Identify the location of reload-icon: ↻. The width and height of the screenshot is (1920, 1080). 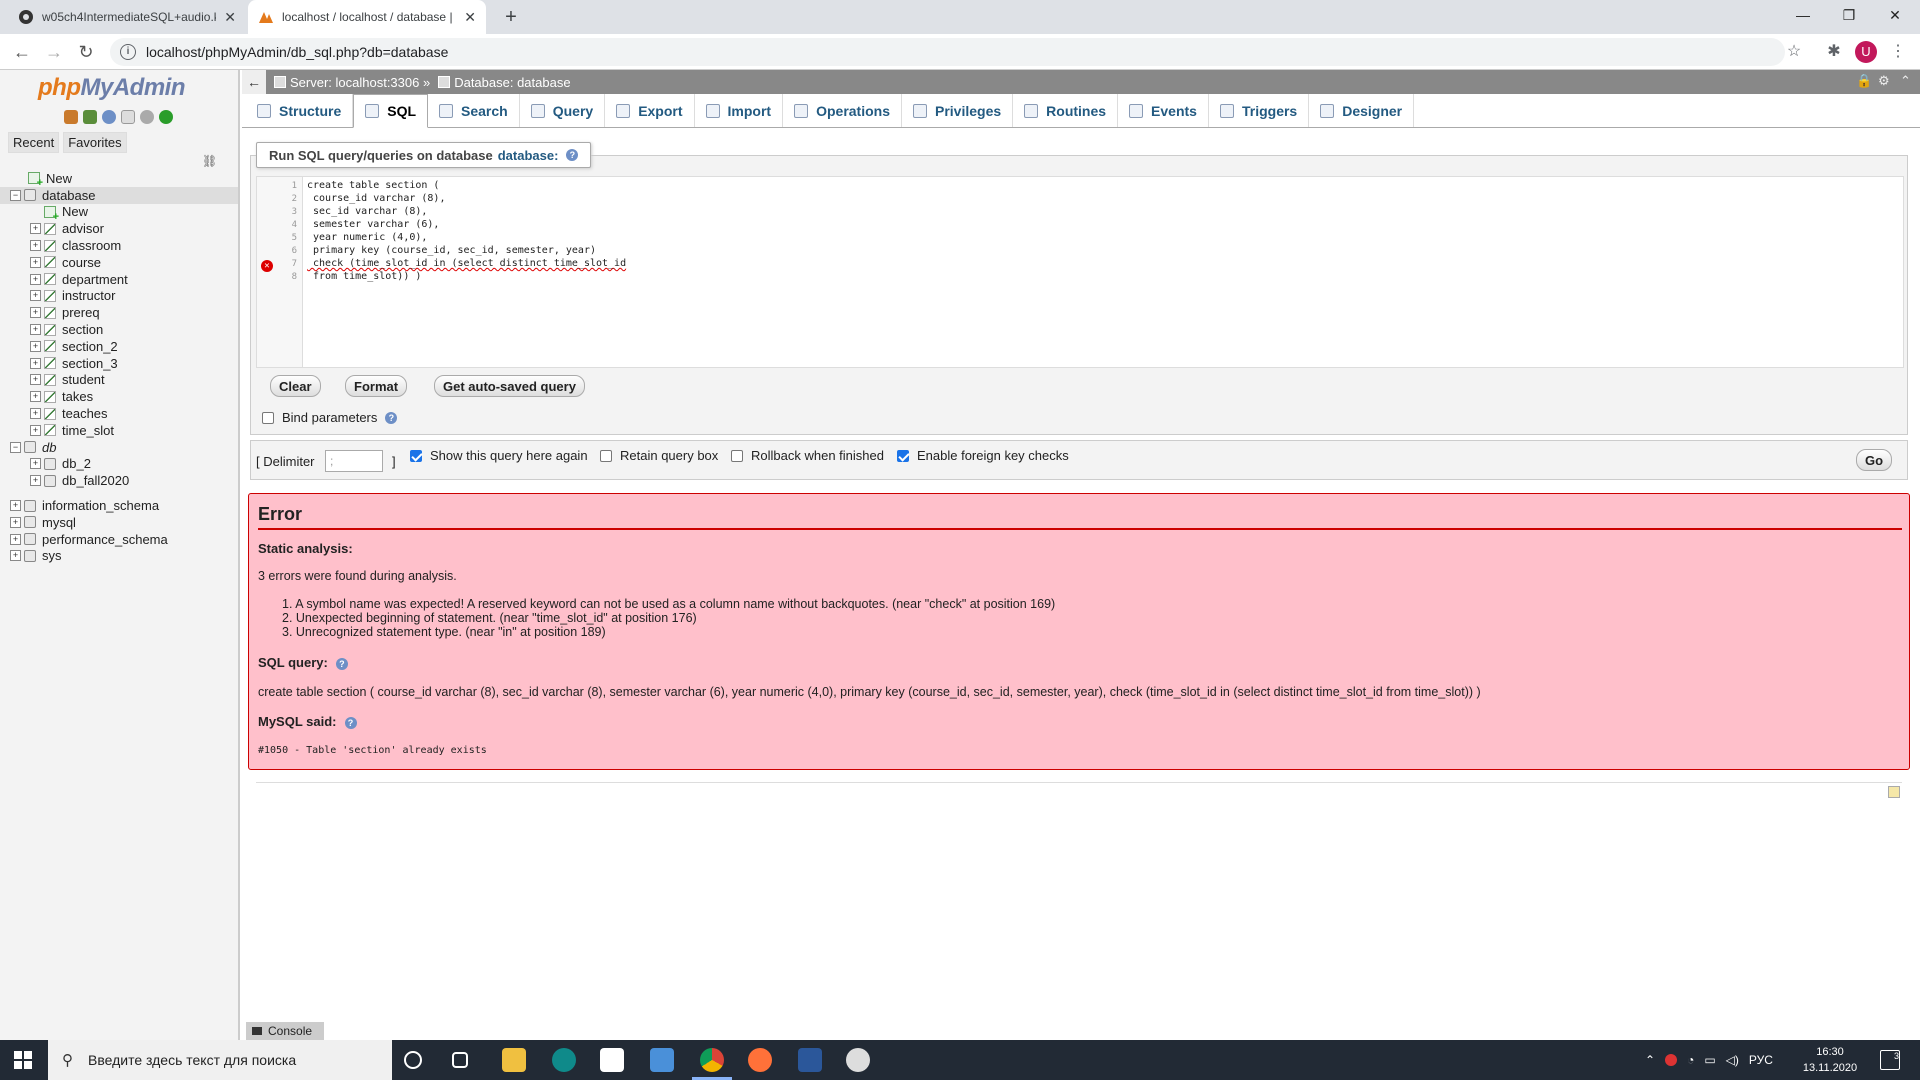
(86, 52).